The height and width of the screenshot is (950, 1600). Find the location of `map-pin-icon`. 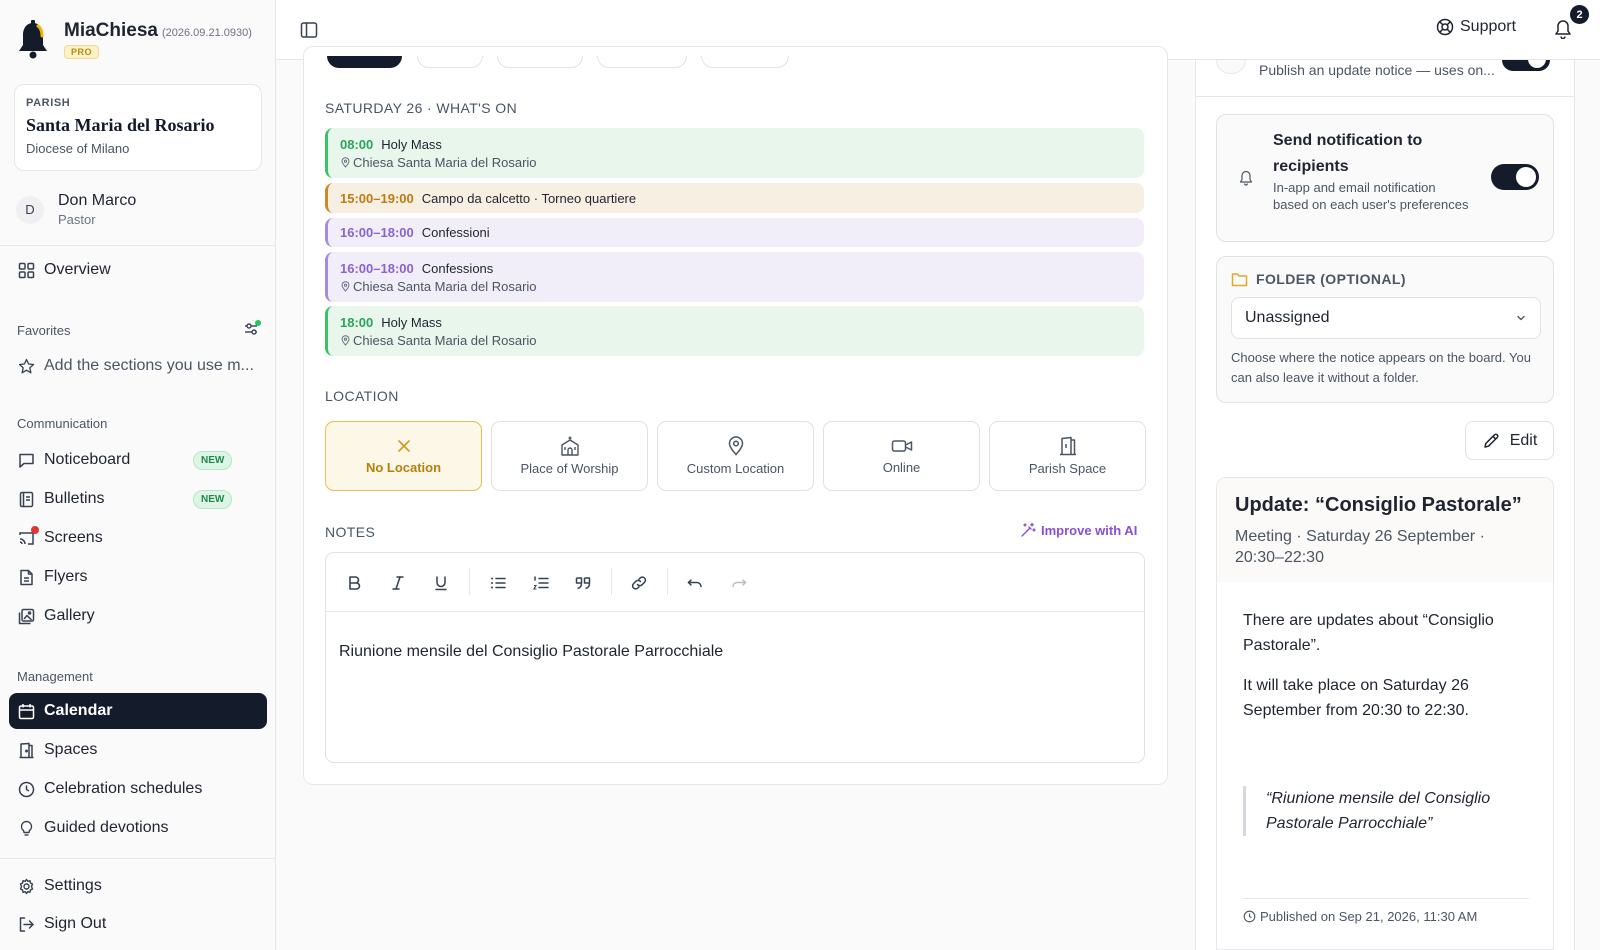

map-pin-icon is located at coordinates (345, 162).